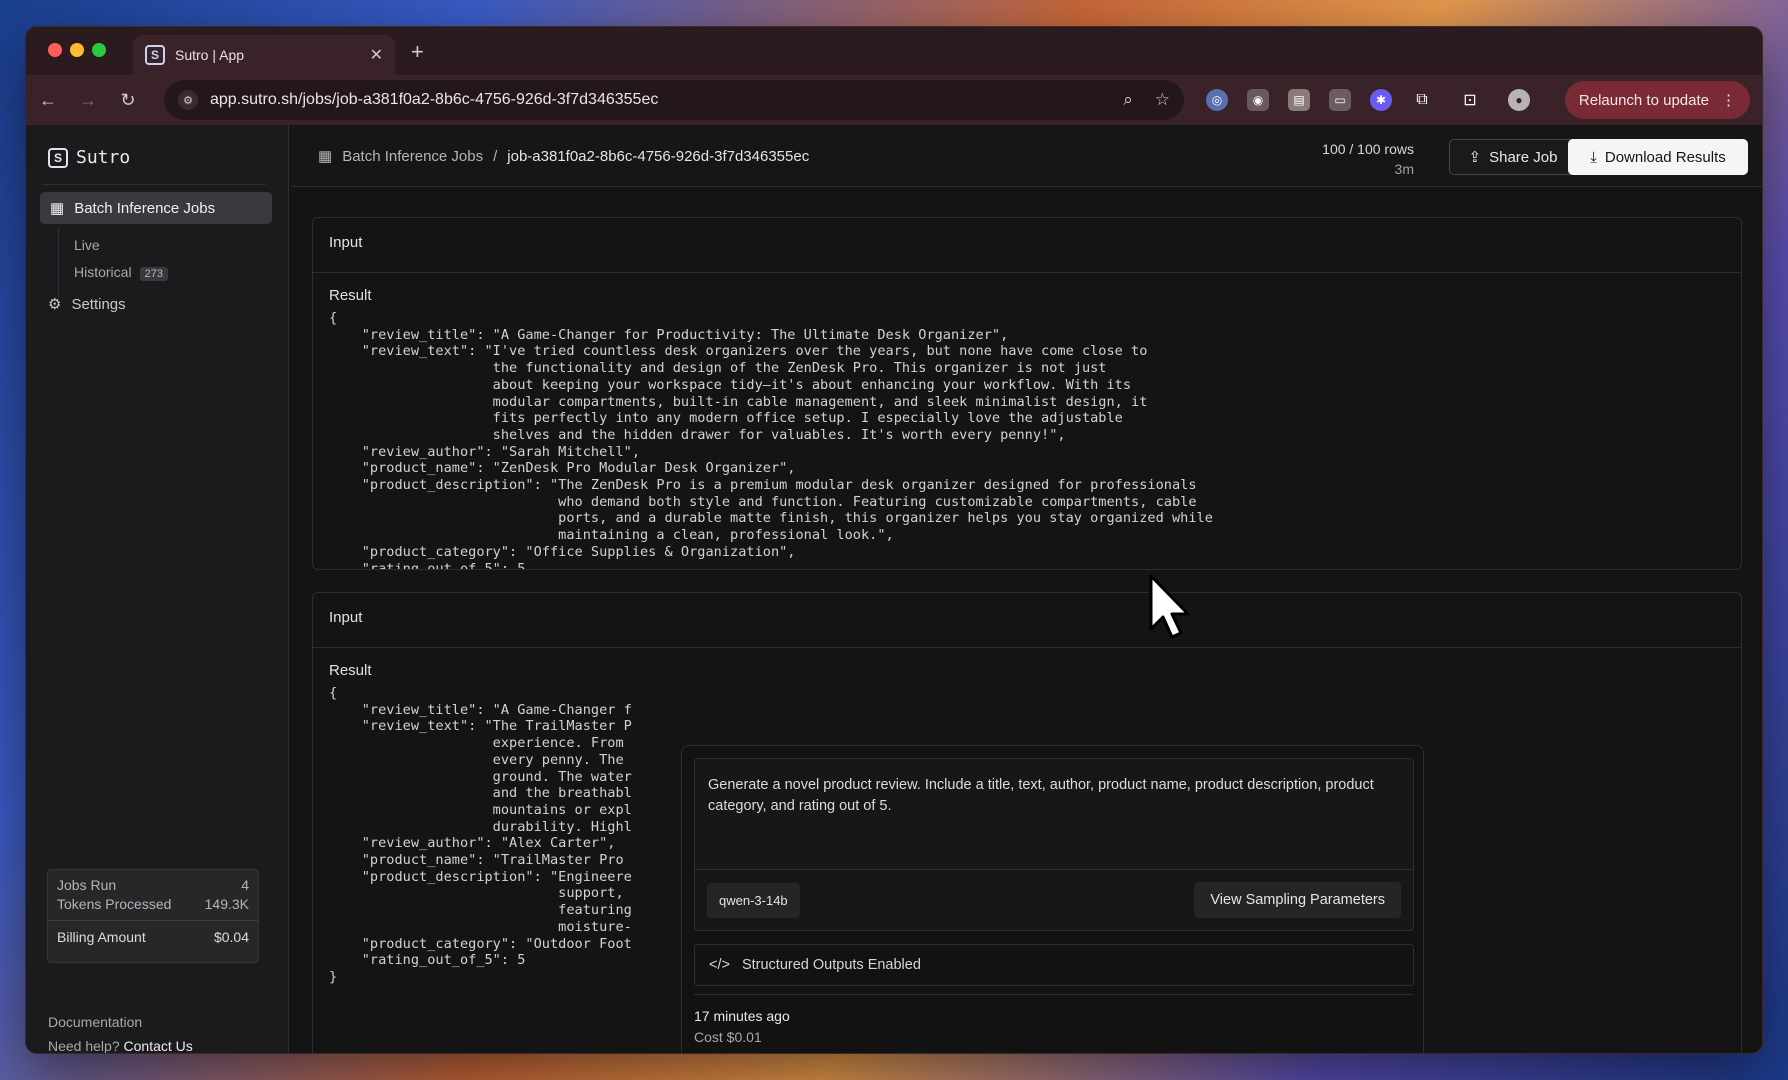  Describe the element at coordinates (1299, 100) in the screenshot. I see `extension-note-icon: ▤` at that location.